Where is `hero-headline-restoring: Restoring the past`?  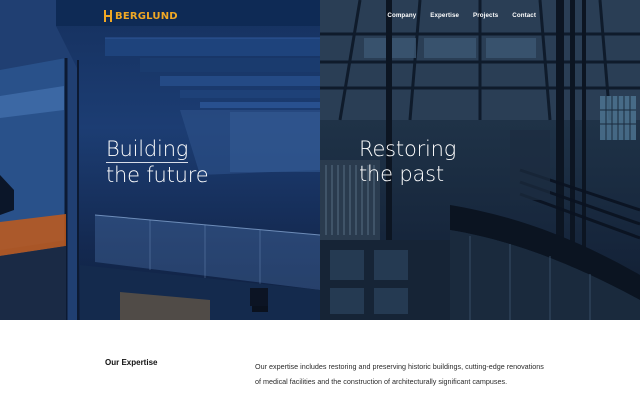 hero-headline-restoring: Restoring the past is located at coordinates (407, 162).